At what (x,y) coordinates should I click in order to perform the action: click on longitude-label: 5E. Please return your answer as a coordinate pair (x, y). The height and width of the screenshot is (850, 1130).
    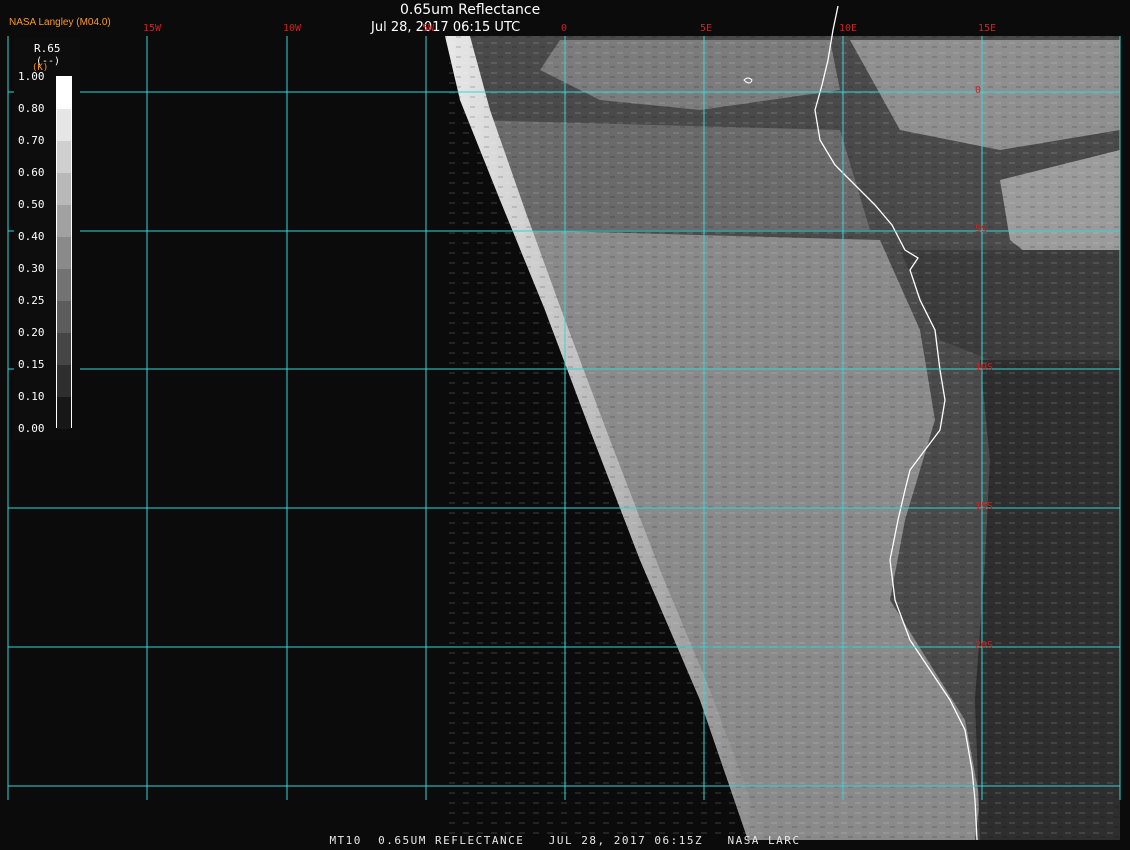
    Looking at the image, I should click on (706, 28).